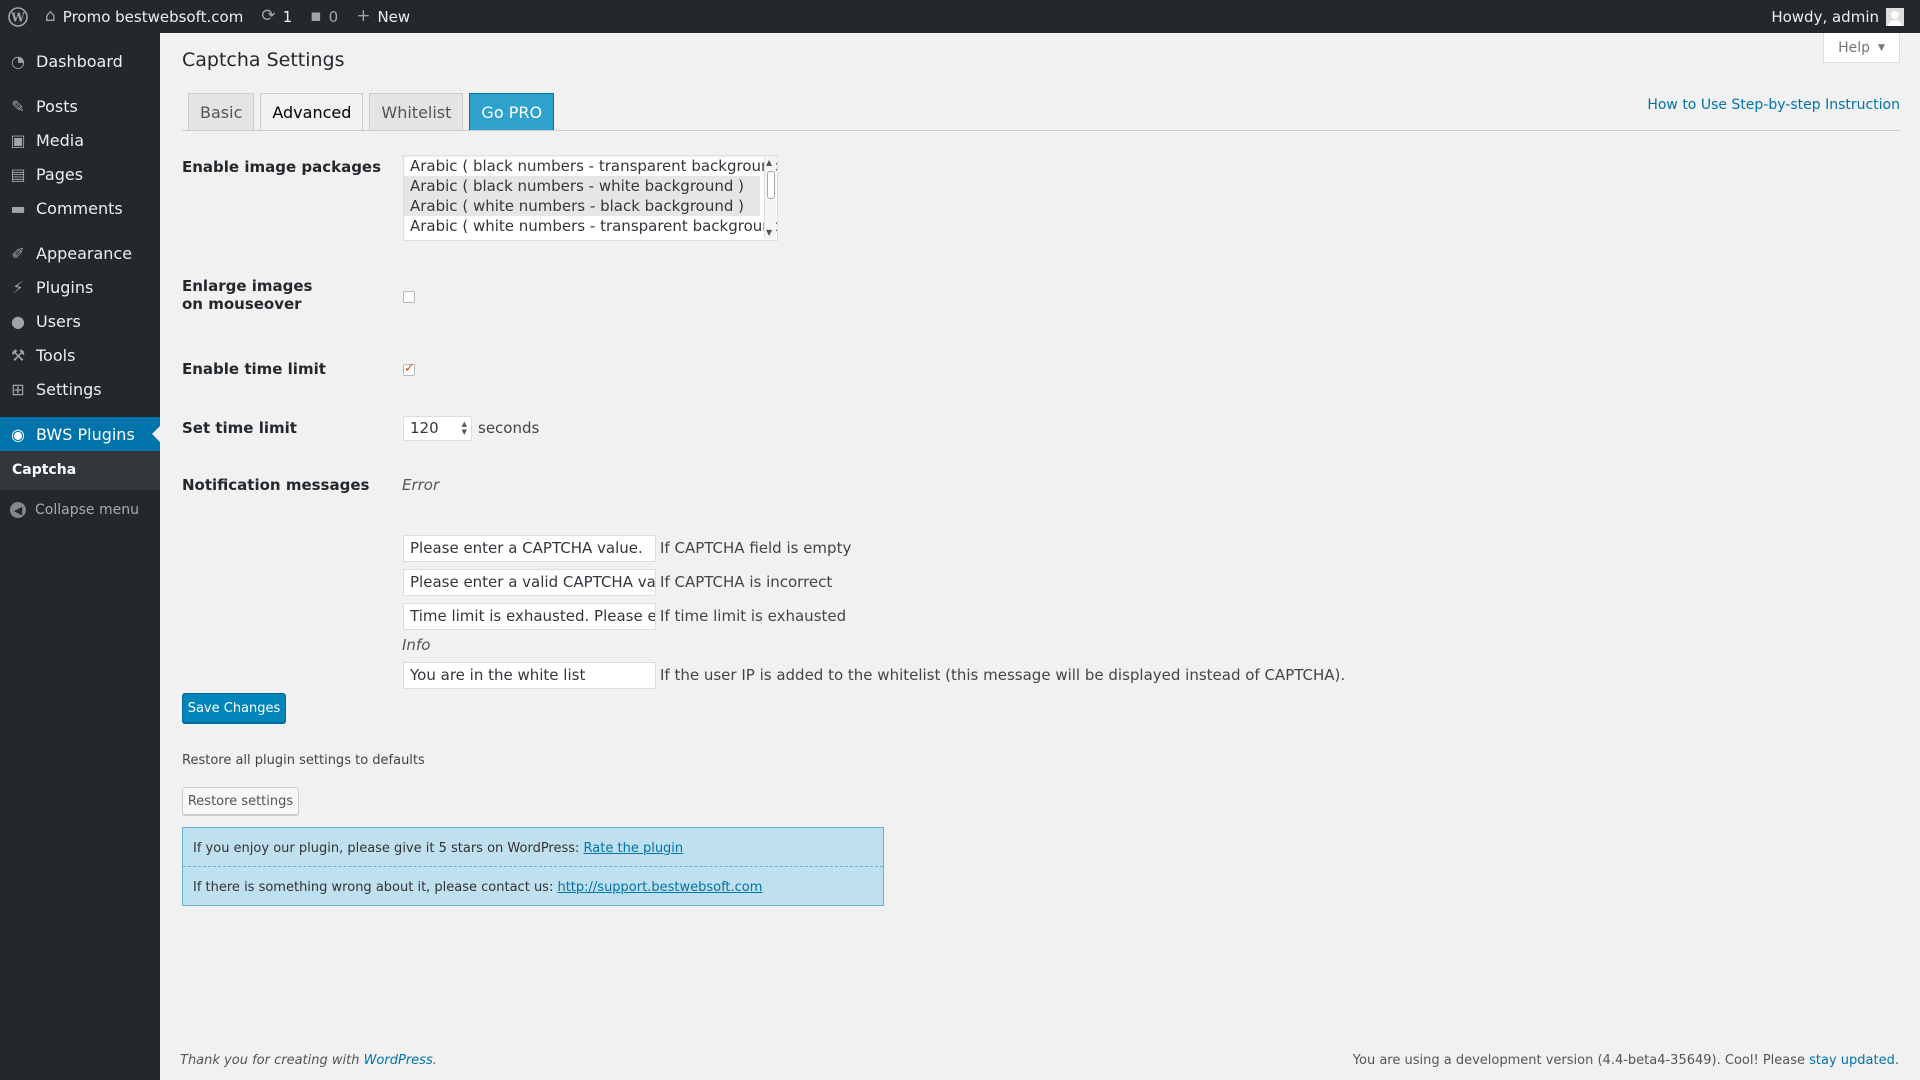 This screenshot has height=1080, width=1920. What do you see at coordinates (512, 112) in the screenshot?
I see `tab-go-pro: Go PRO` at bounding box center [512, 112].